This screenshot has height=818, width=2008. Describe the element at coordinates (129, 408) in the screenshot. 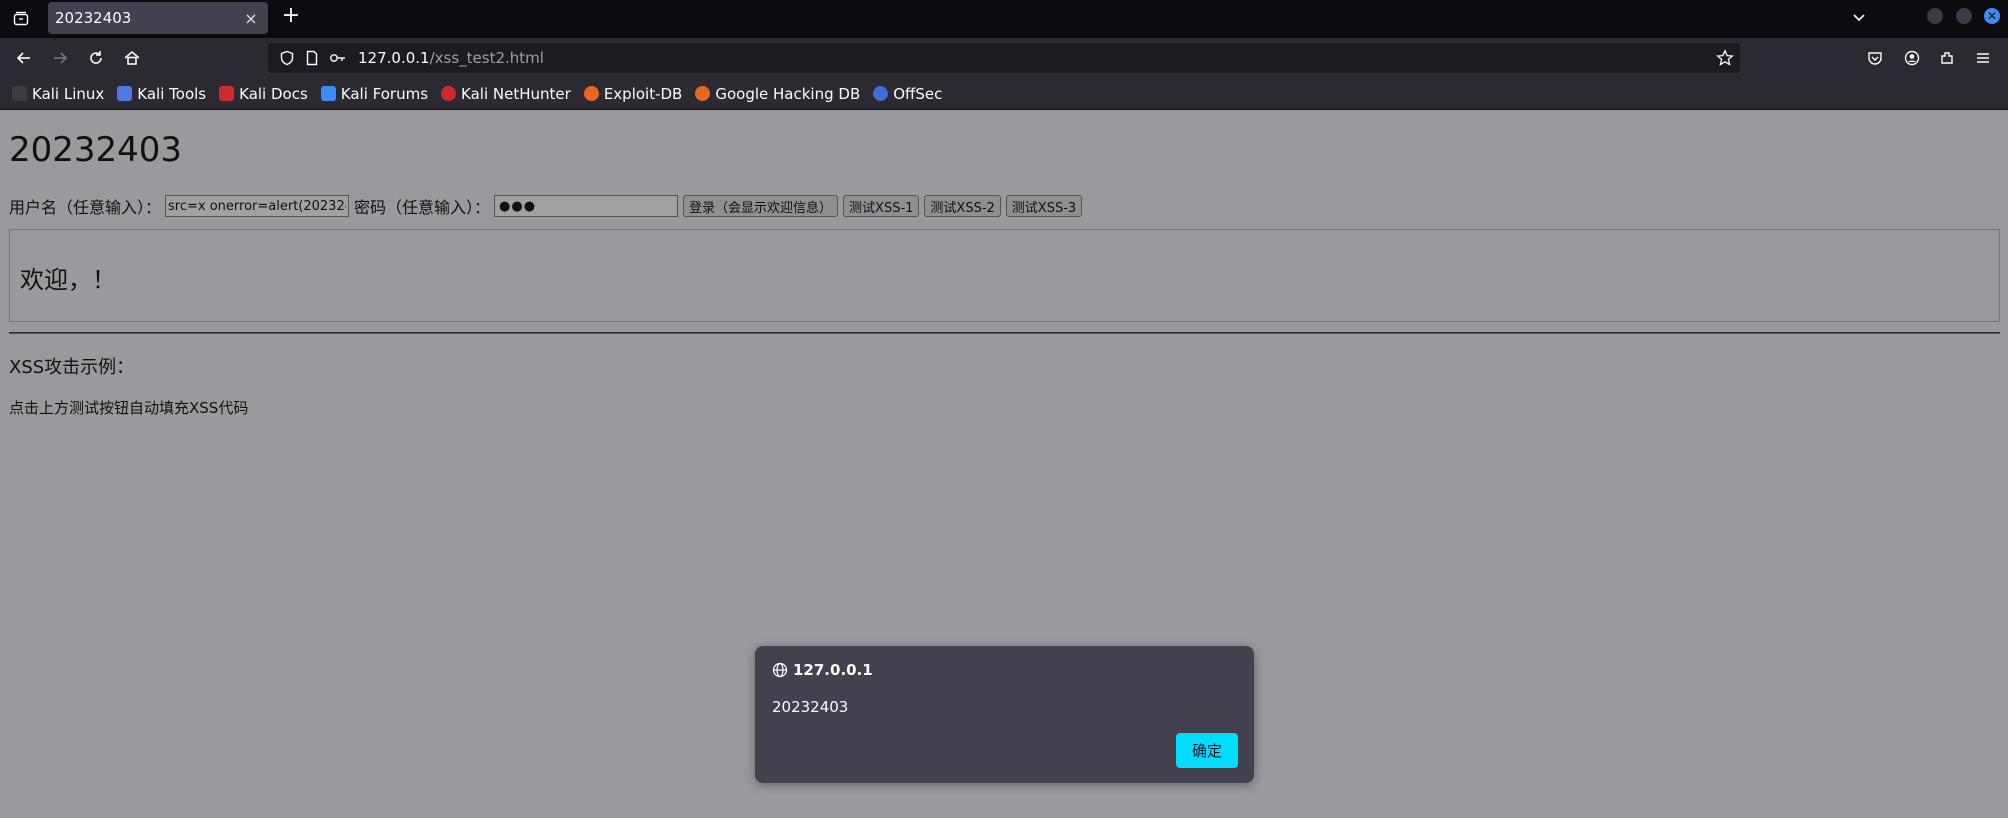

I see `xss-examples-description: 点击上方测试按钮自动填充XSS代码` at that location.